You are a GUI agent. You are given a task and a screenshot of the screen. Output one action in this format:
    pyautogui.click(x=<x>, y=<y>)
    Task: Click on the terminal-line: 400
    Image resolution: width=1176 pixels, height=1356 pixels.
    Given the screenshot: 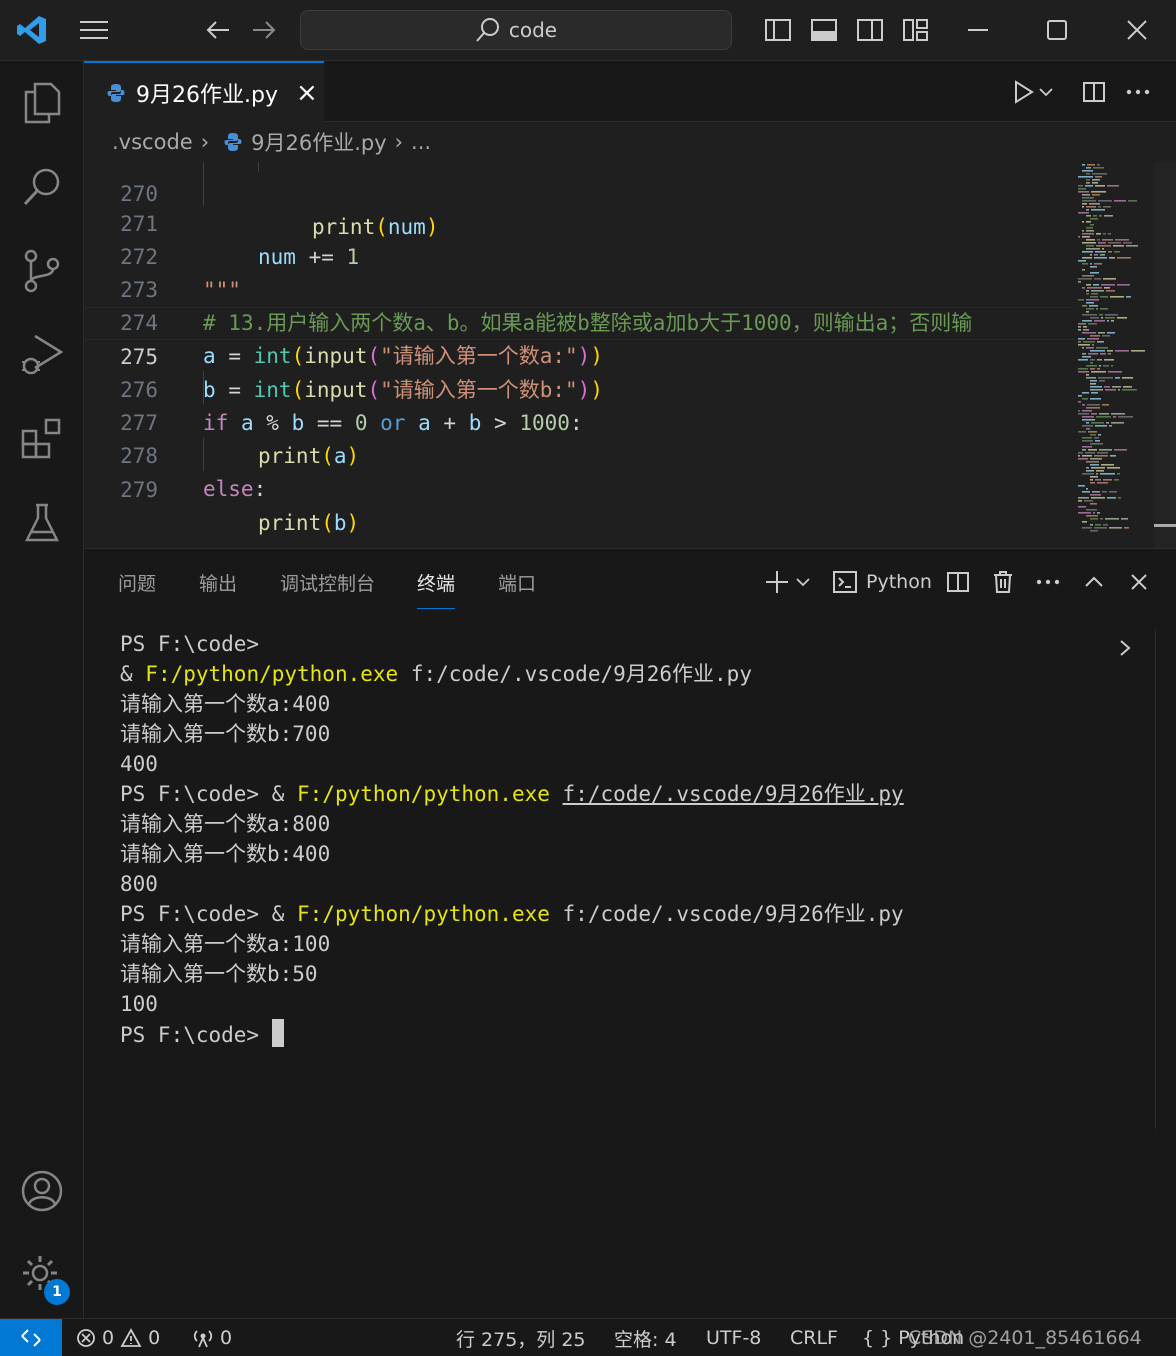 What is the action you would take?
    pyautogui.click(x=139, y=764)
    